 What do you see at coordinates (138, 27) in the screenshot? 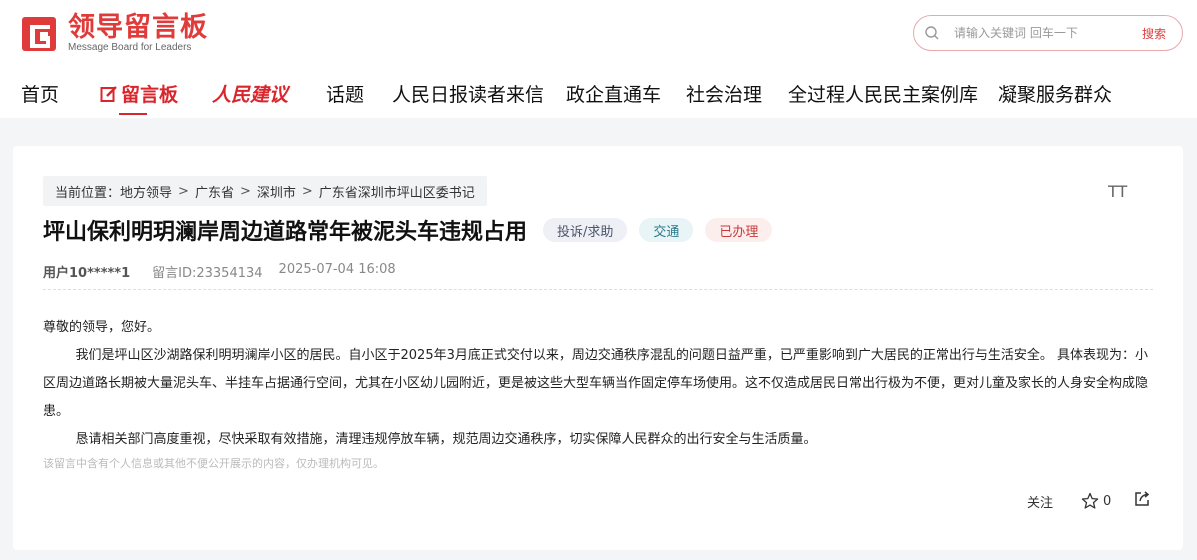
I see `logo-title: 领导留言板` at bounding box center [138, 27].